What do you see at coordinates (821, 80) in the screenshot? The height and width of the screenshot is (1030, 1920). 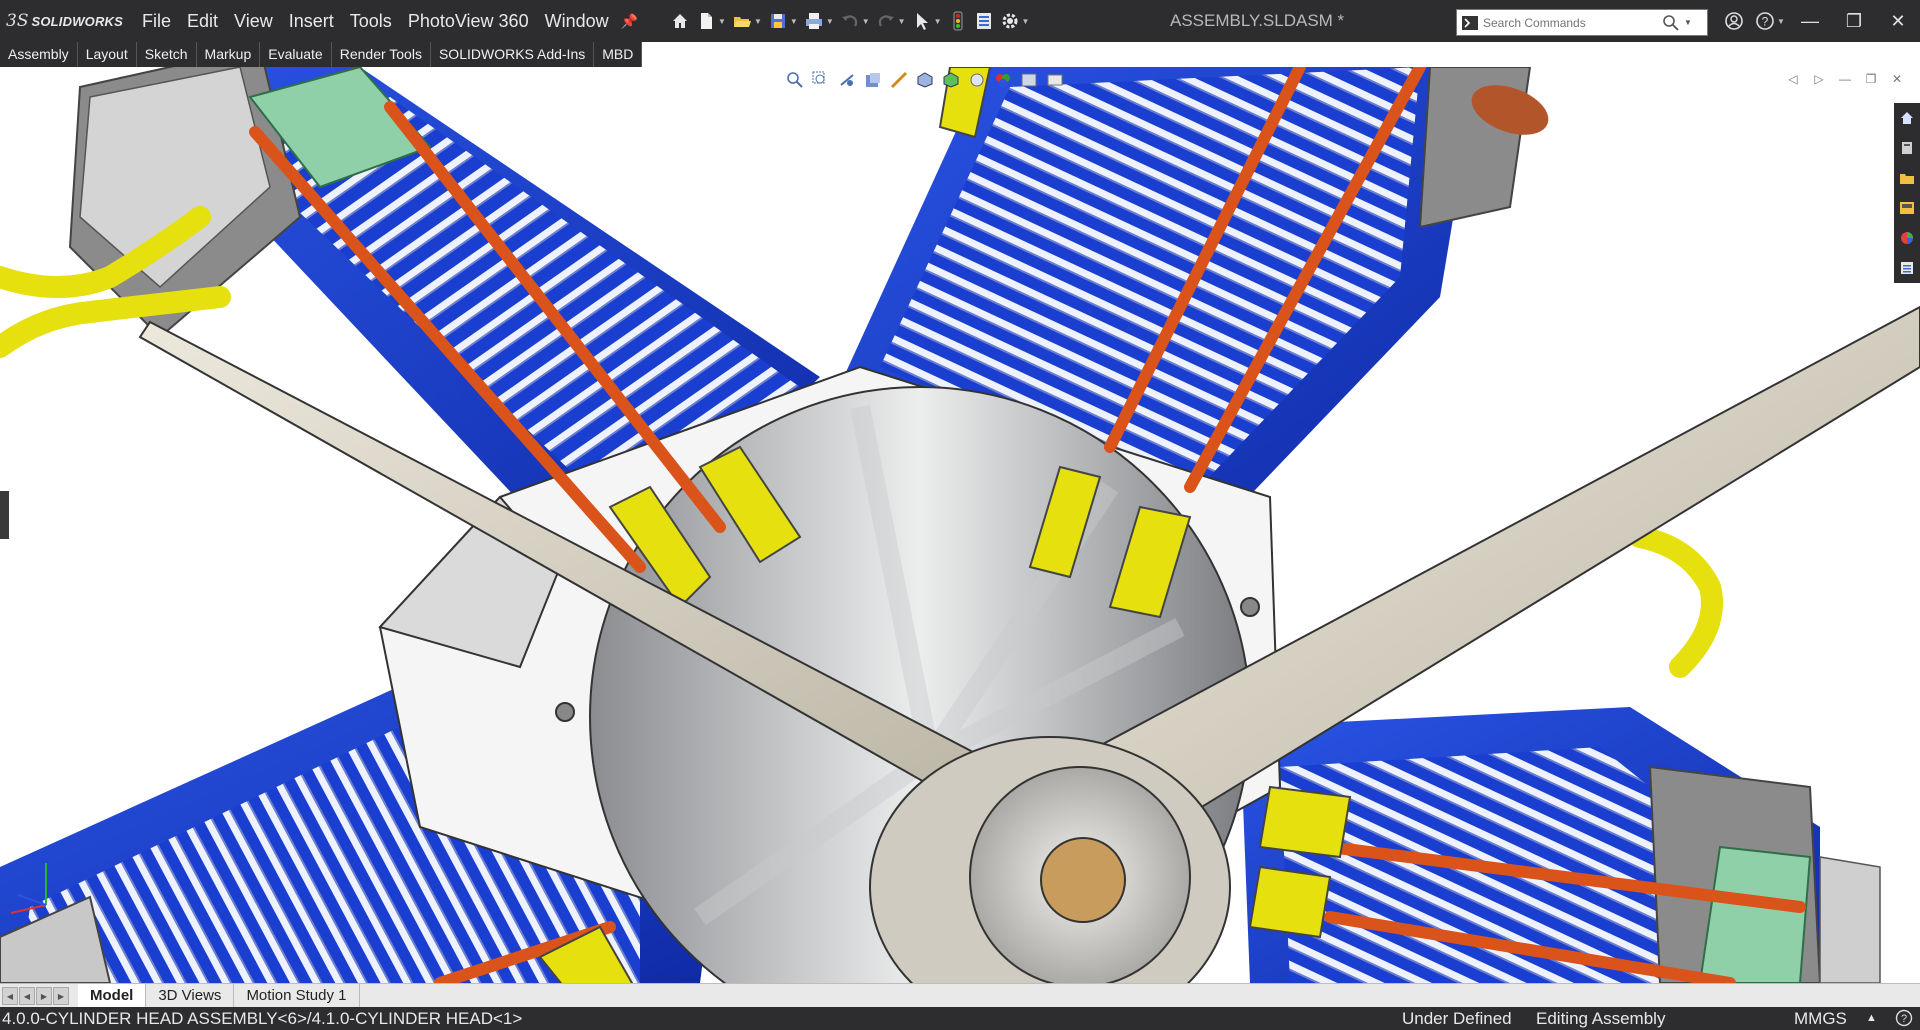 I see `zoom-to-area-icon` at bounding box center [821, 80].